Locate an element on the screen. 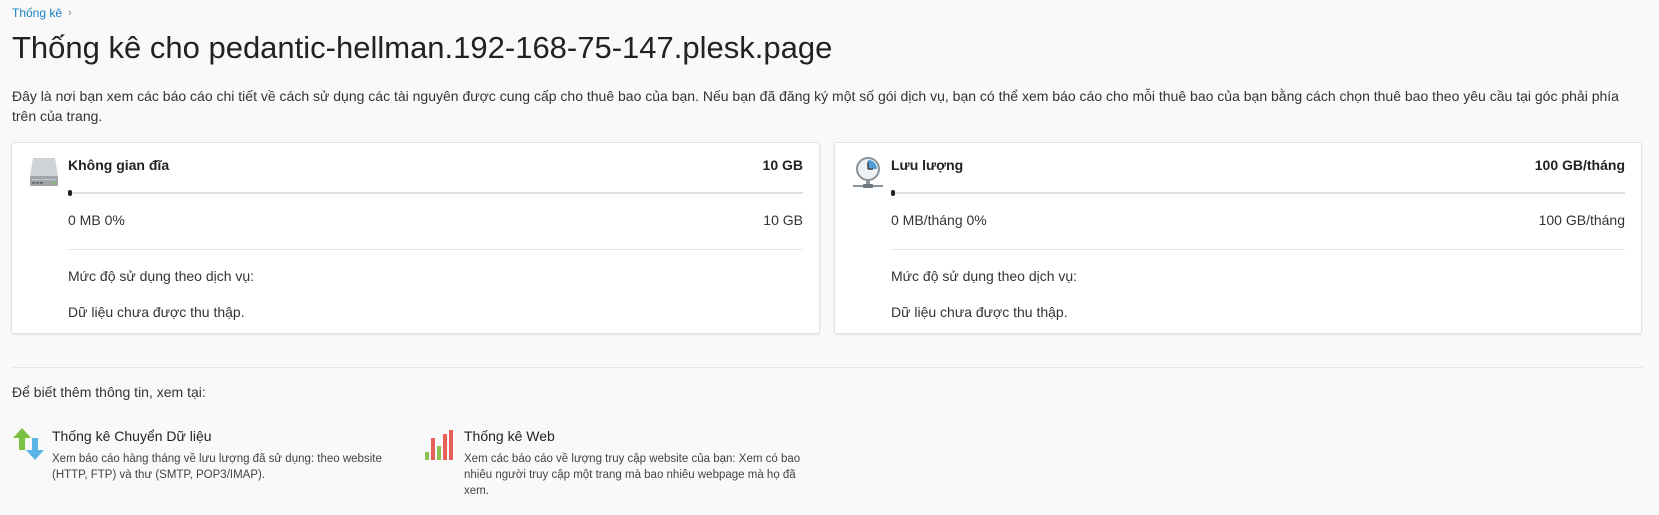 The image size is (1659, 515). disk-usage-bar is located at coordinates (435, 193).